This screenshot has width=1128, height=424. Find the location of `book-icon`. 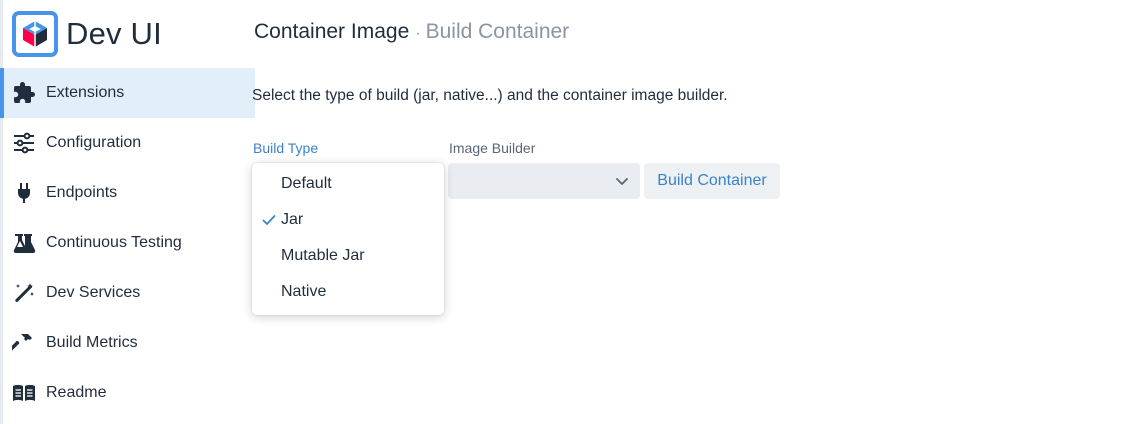

book-icon is located at coordinates (24, 393).